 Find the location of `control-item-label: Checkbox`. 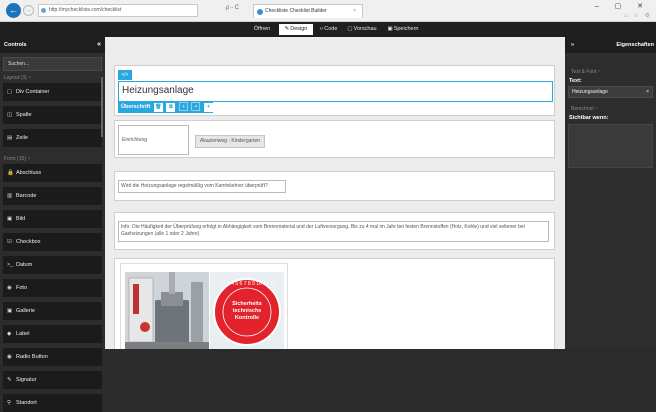

control-item-label: Checkbox is located at coordinates (28, 242).